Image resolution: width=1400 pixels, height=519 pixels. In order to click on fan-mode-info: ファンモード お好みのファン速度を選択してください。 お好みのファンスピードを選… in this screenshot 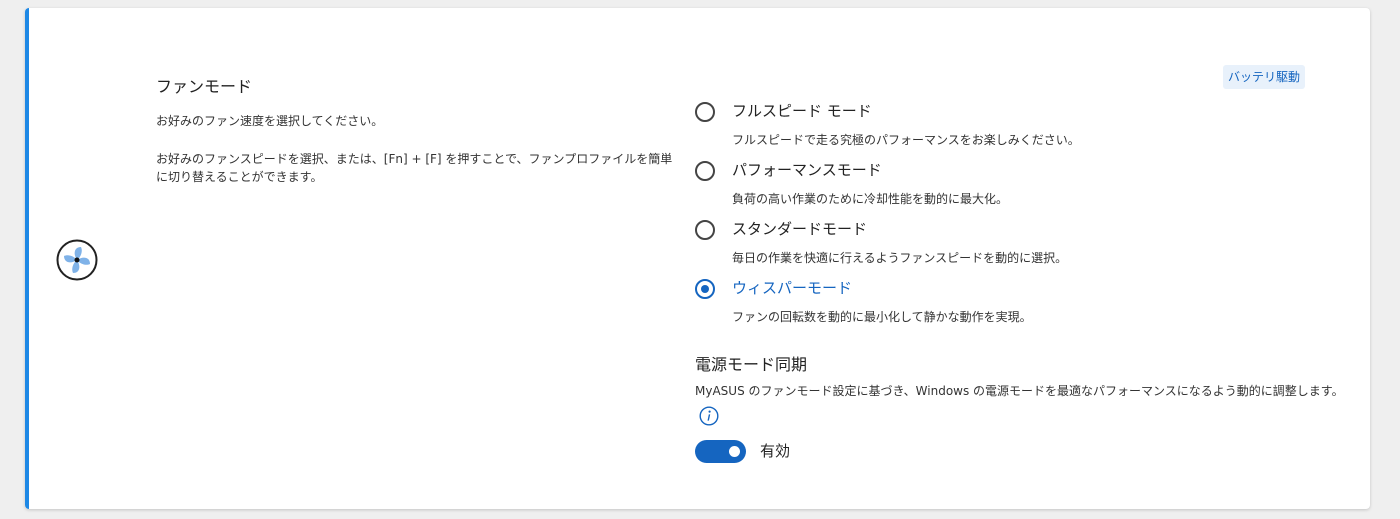, I will do `click(416, 131)`.